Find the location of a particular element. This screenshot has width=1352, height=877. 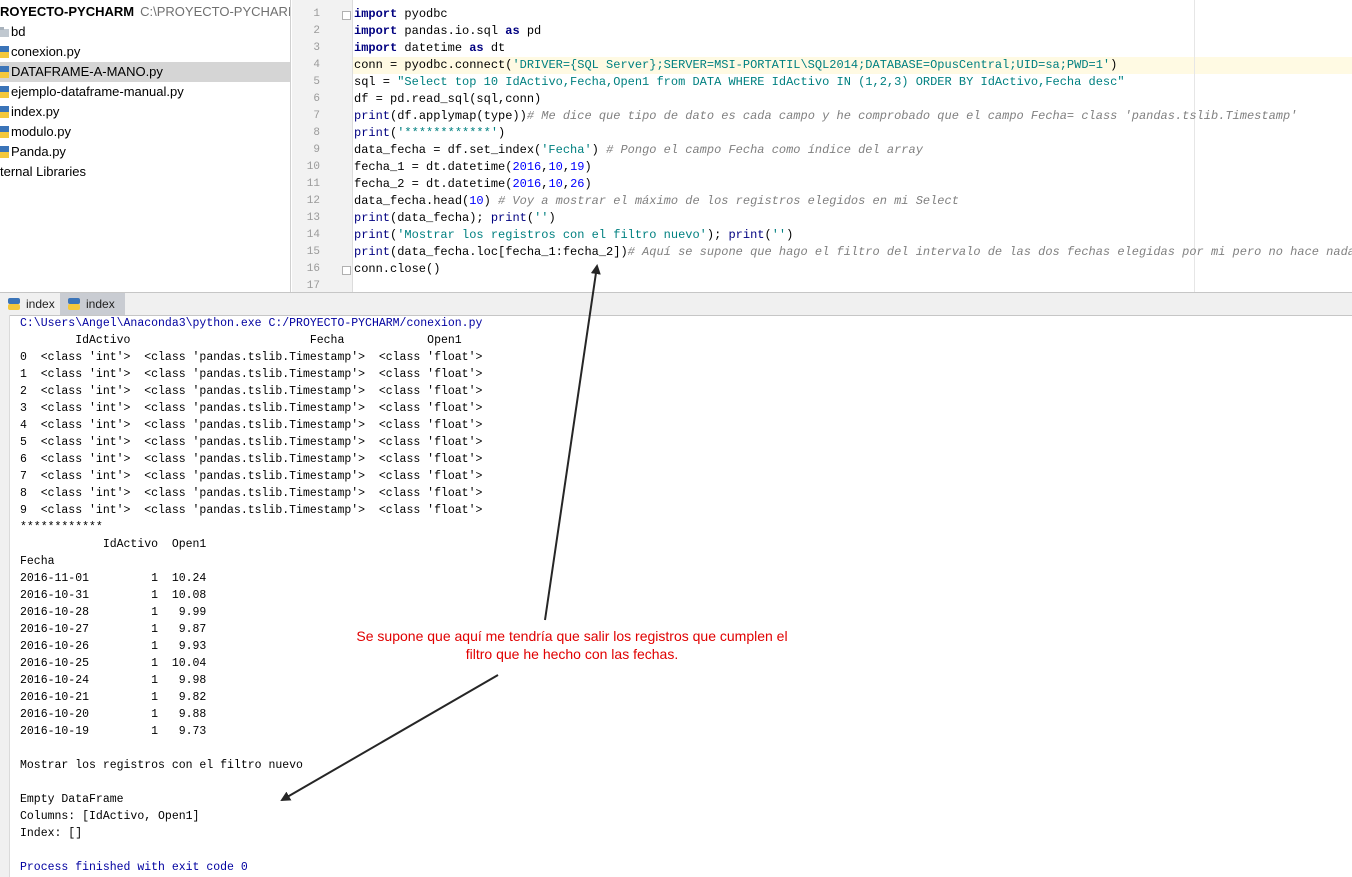

annotation-line-2: filtro que he hecho con las fechas. is located at coordinates (572, 654).